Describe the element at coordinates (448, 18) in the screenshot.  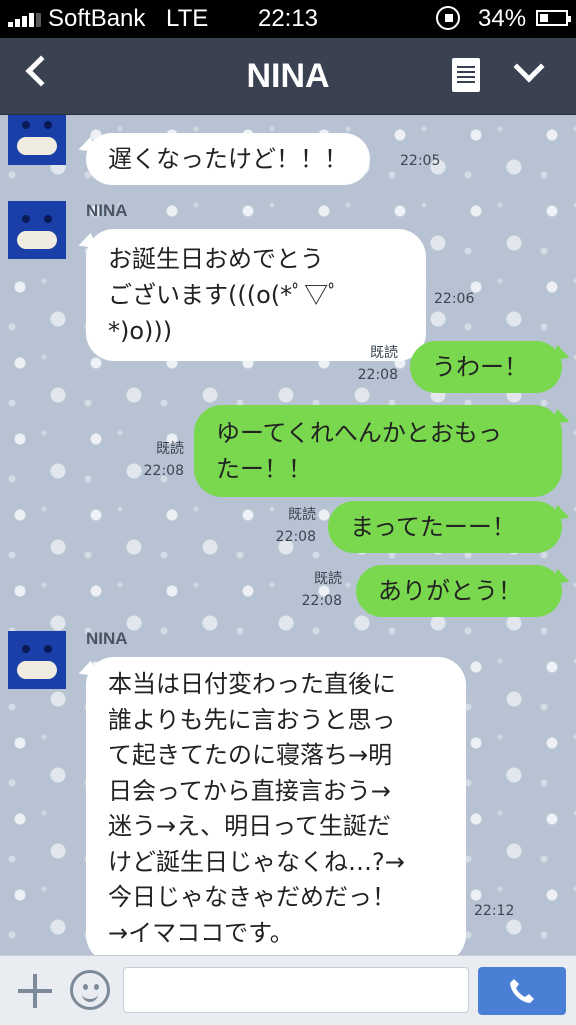
I see `rotation-lock-icon` at that location.